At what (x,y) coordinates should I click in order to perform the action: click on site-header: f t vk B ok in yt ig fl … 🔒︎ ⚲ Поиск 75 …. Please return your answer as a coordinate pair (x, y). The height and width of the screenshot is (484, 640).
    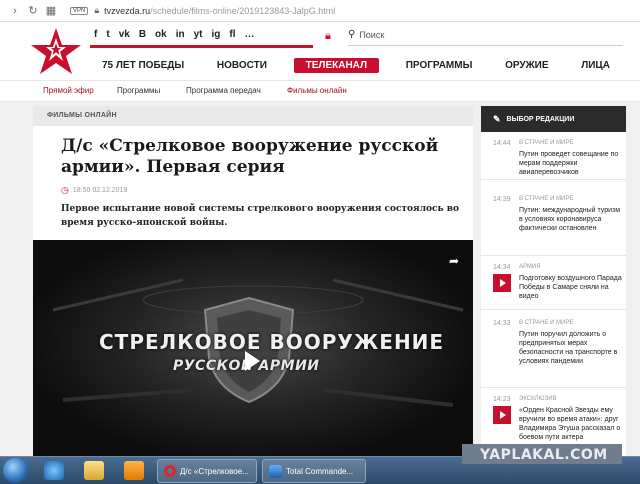
    Looking at the image, I should click on (320, 51).